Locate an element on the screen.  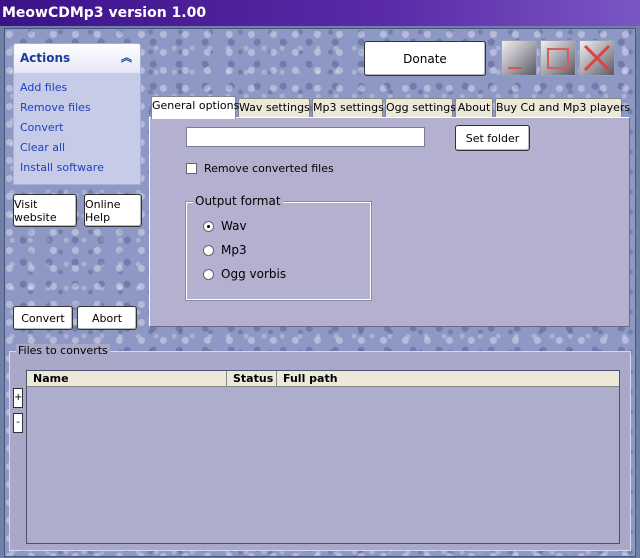
action-clear-all: Clear all is located at coordinates (77, 148).